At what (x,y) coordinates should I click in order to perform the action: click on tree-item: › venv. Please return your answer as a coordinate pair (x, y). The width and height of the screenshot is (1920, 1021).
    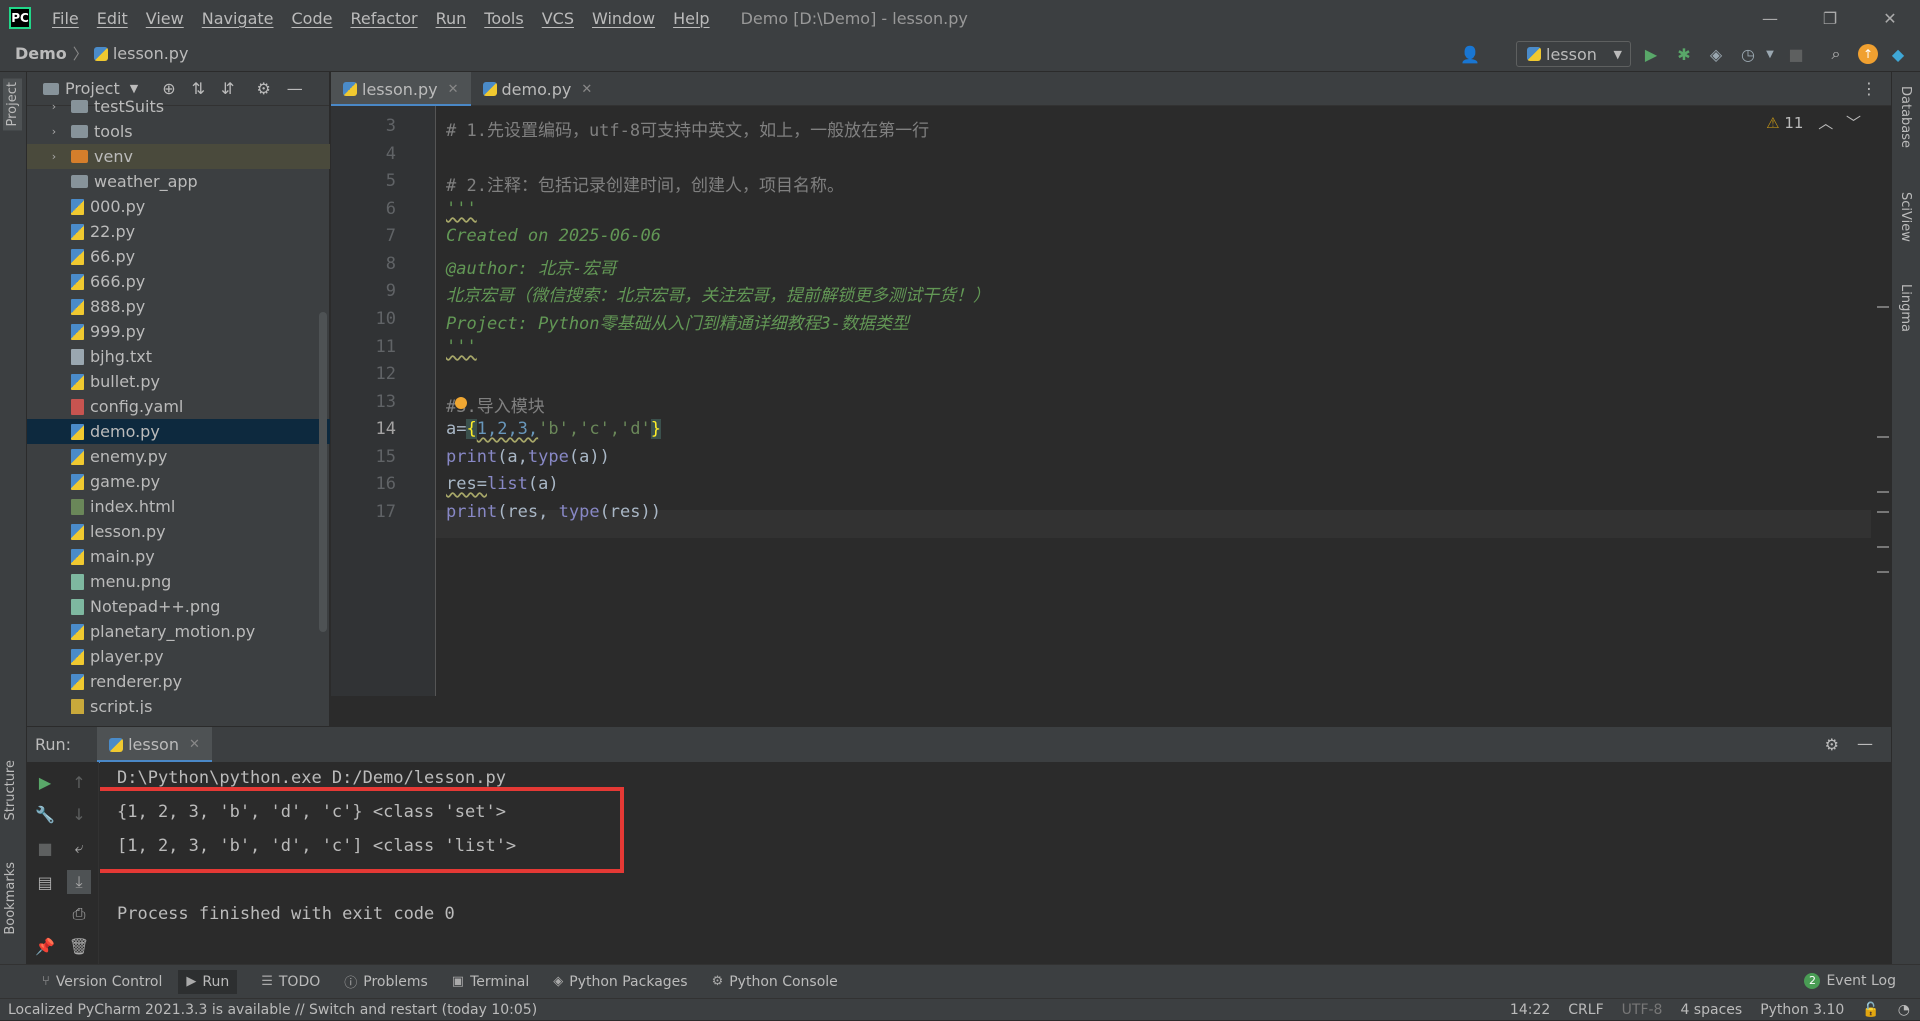
    Looking at the image, I should click on (178, 156).